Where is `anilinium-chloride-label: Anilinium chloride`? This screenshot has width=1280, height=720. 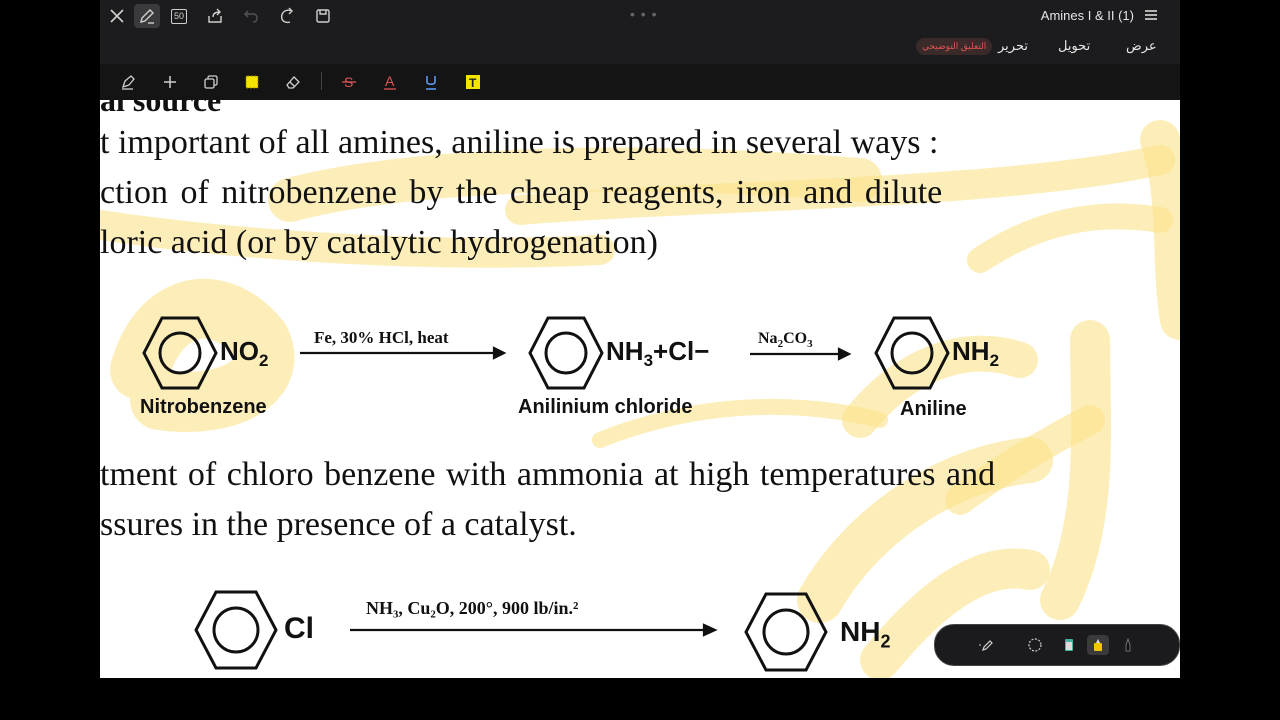
anilinium-chloride-label: Anilinium chloride is located at coordinates (605, 407).